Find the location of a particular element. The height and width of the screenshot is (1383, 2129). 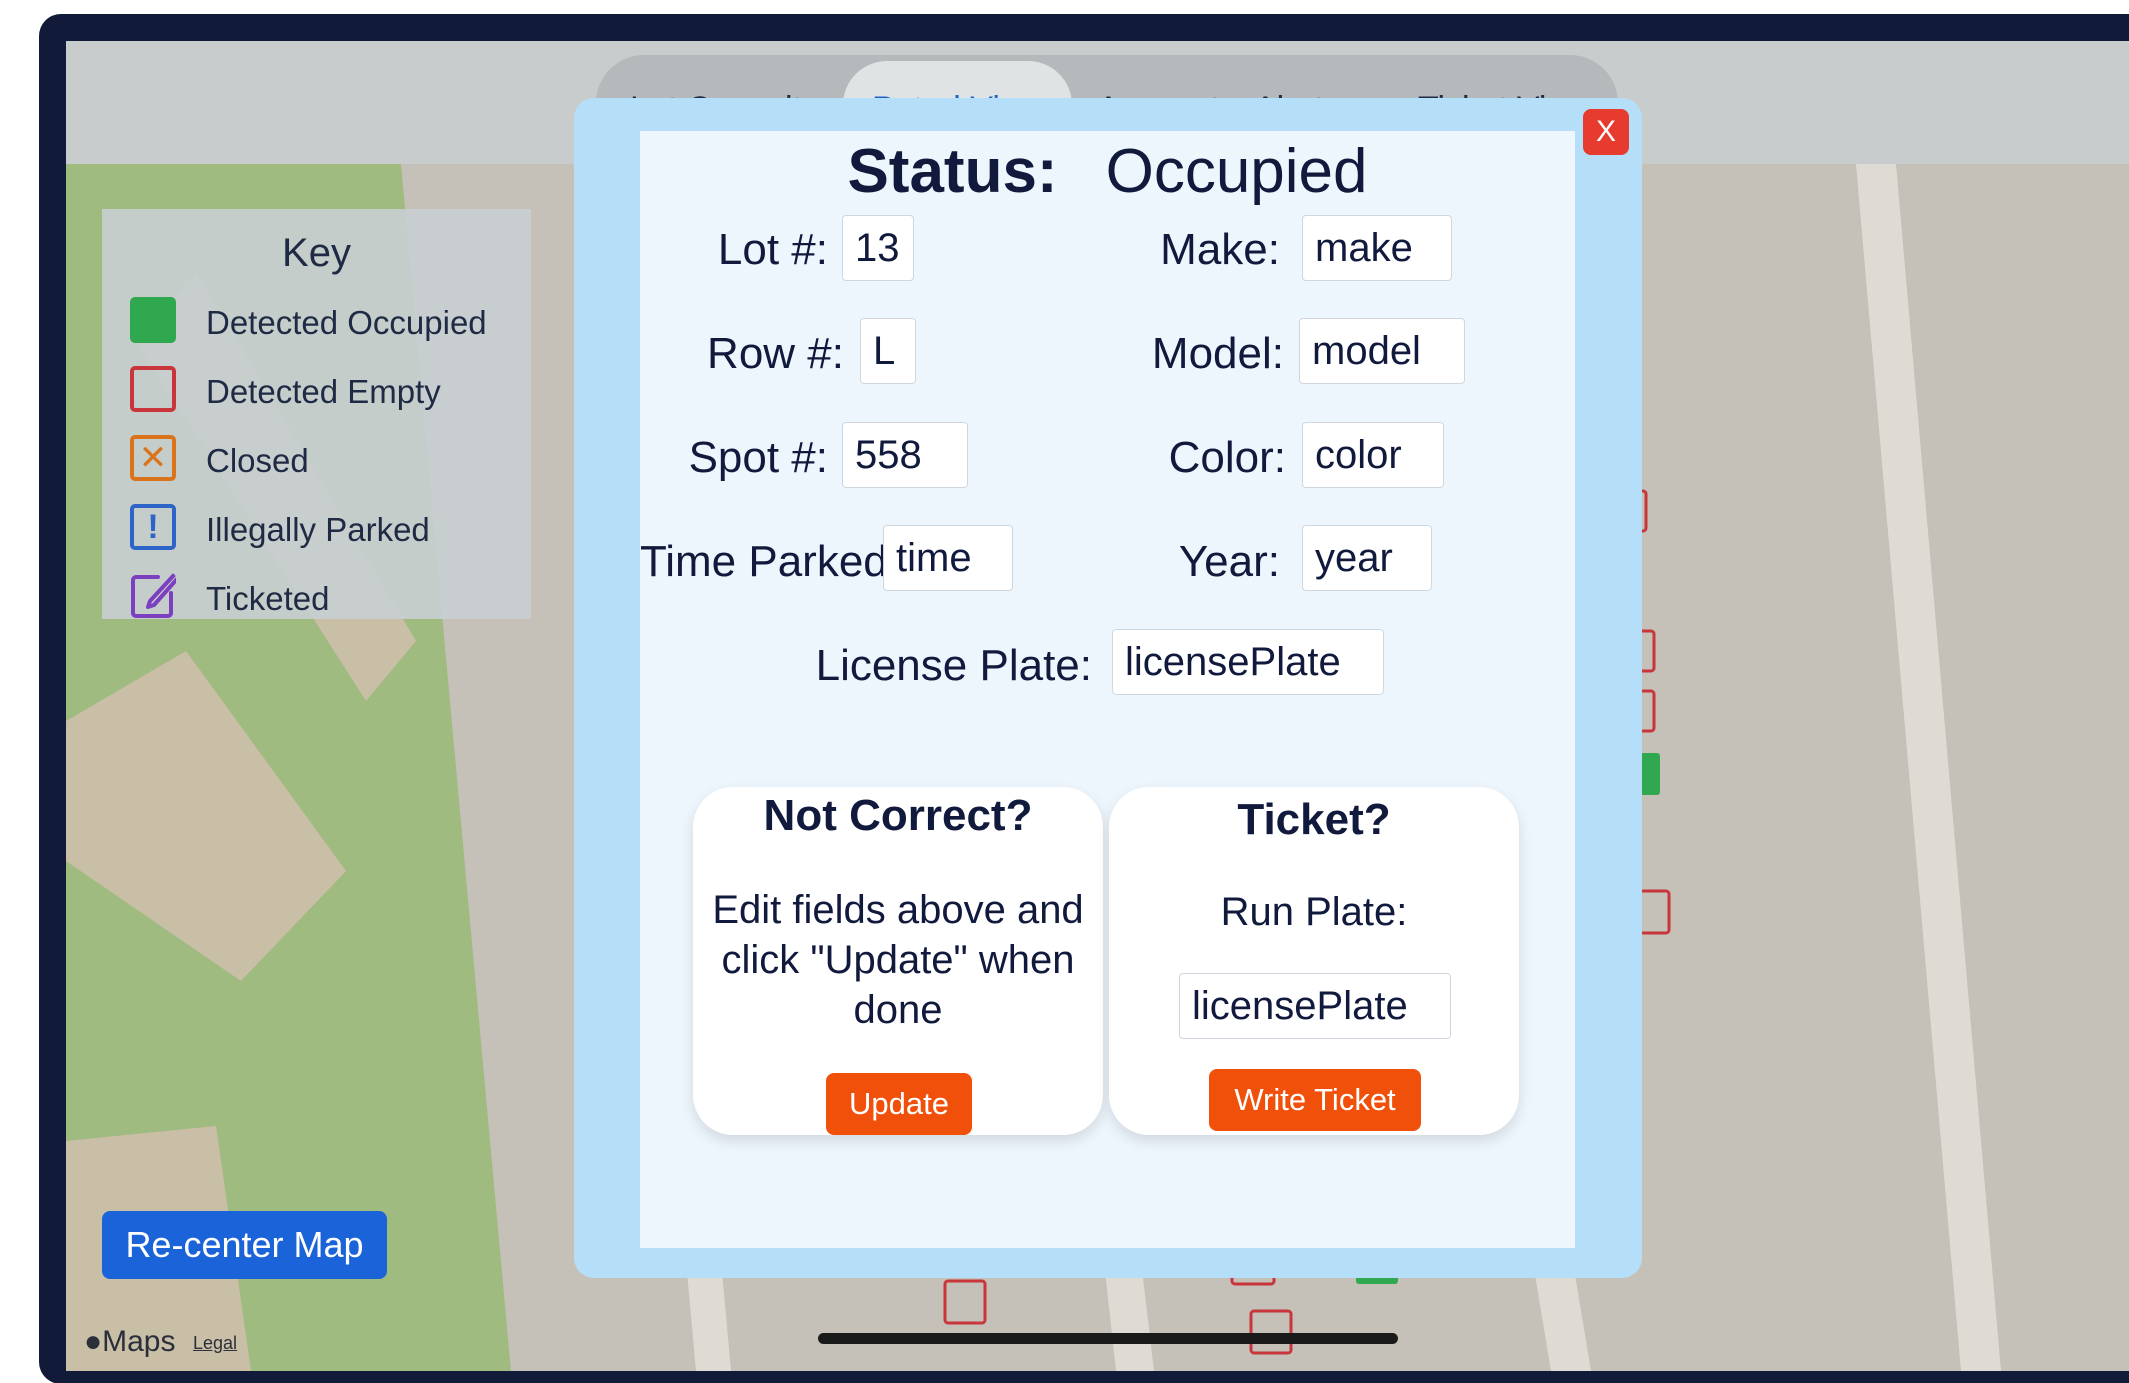

time-parked-input: time is located at coordinates (948, 558).